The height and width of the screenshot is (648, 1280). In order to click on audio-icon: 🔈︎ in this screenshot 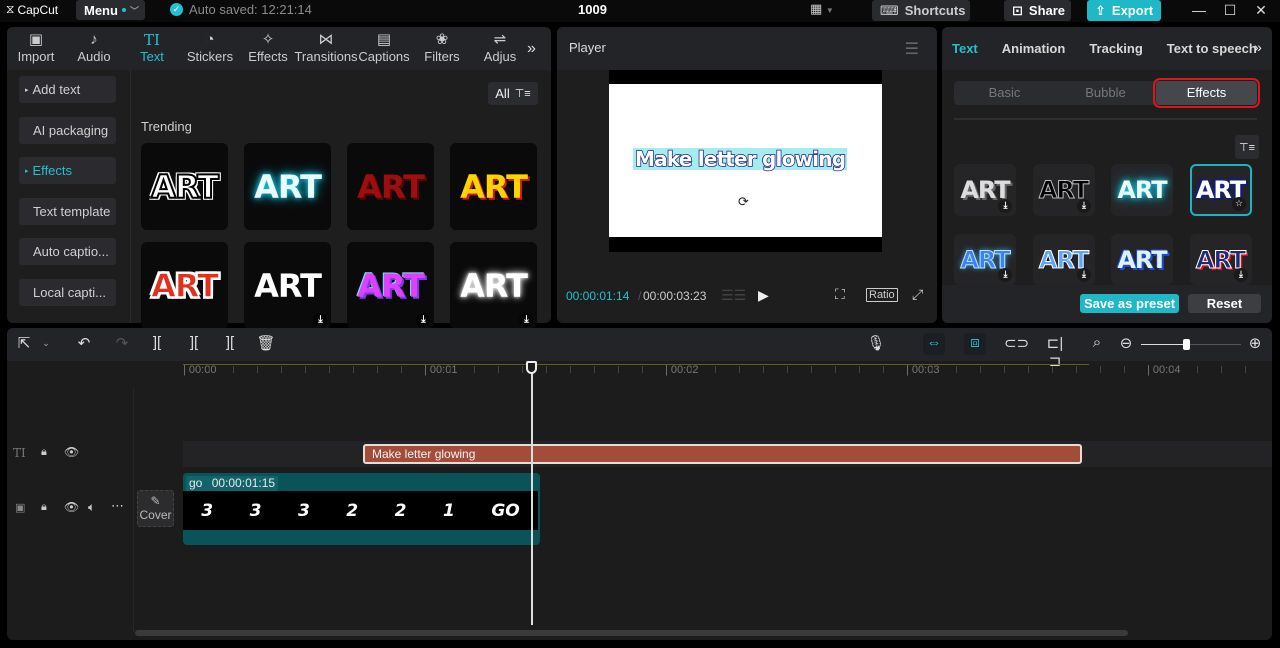, I will do `click(91, 507)`.